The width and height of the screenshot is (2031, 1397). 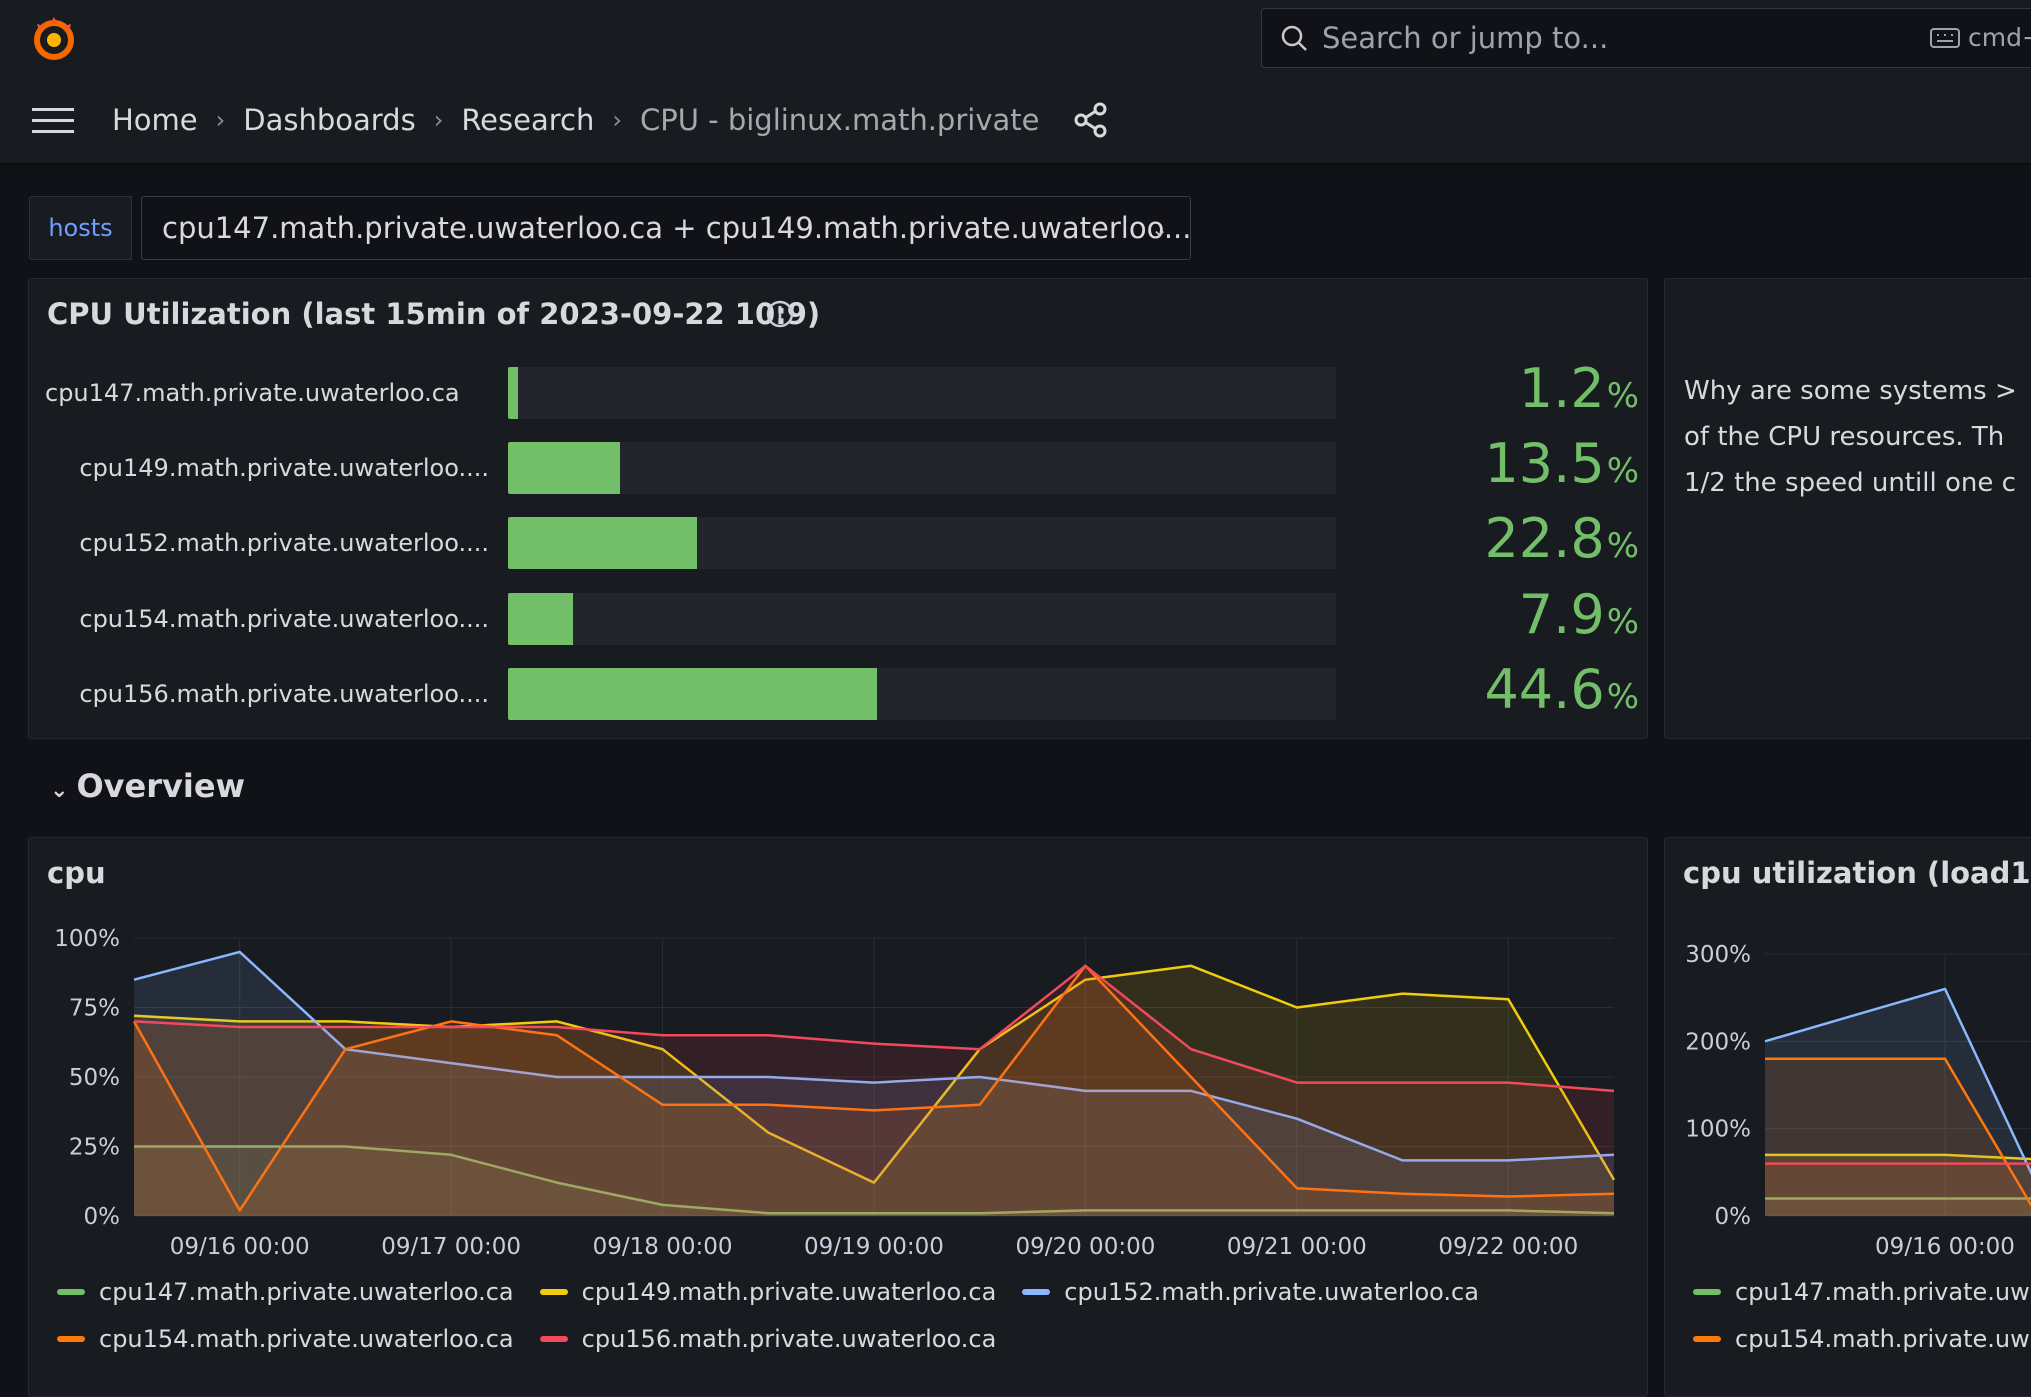 I want to click on bar-gauge-value: 13.5%, so click(x=1494, y=463).